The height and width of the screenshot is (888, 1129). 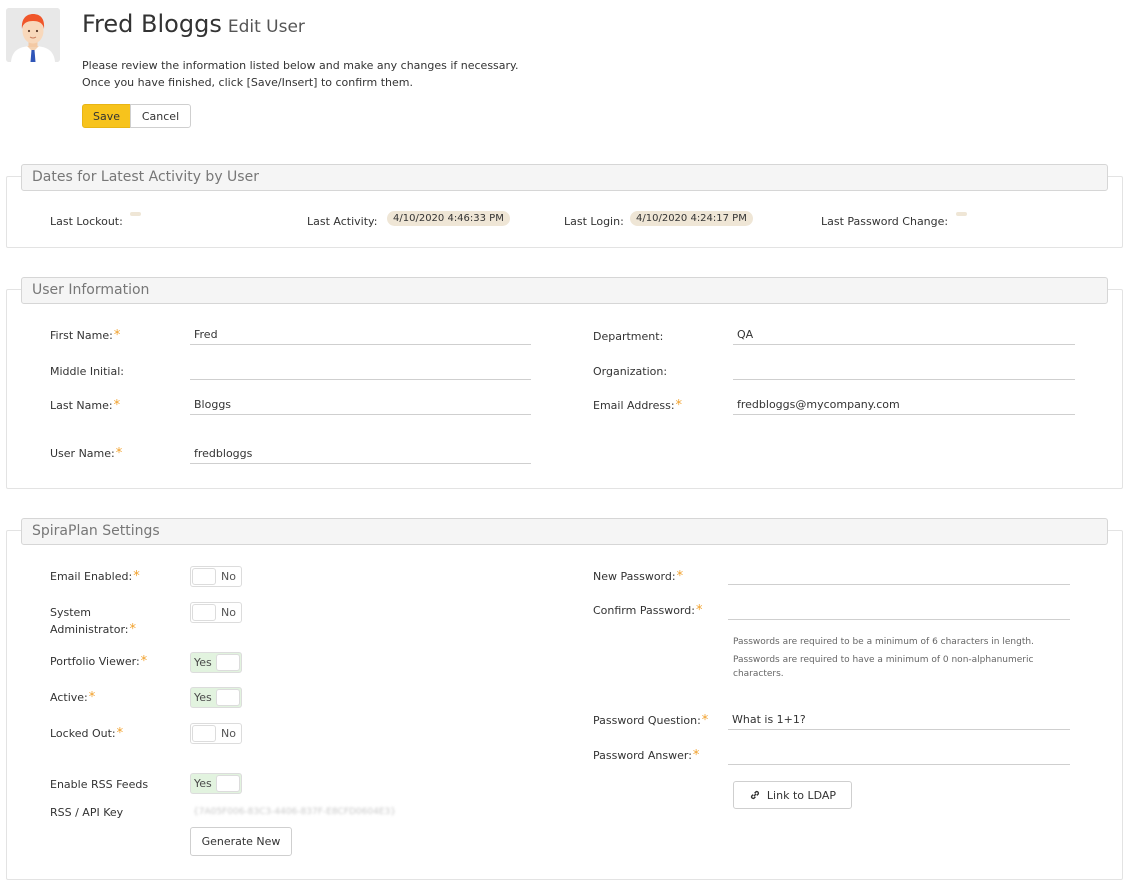 What do you see at coordinates (904, 405) in the screenshot?
I see `email-address-input` at bounding box center [904, 405].